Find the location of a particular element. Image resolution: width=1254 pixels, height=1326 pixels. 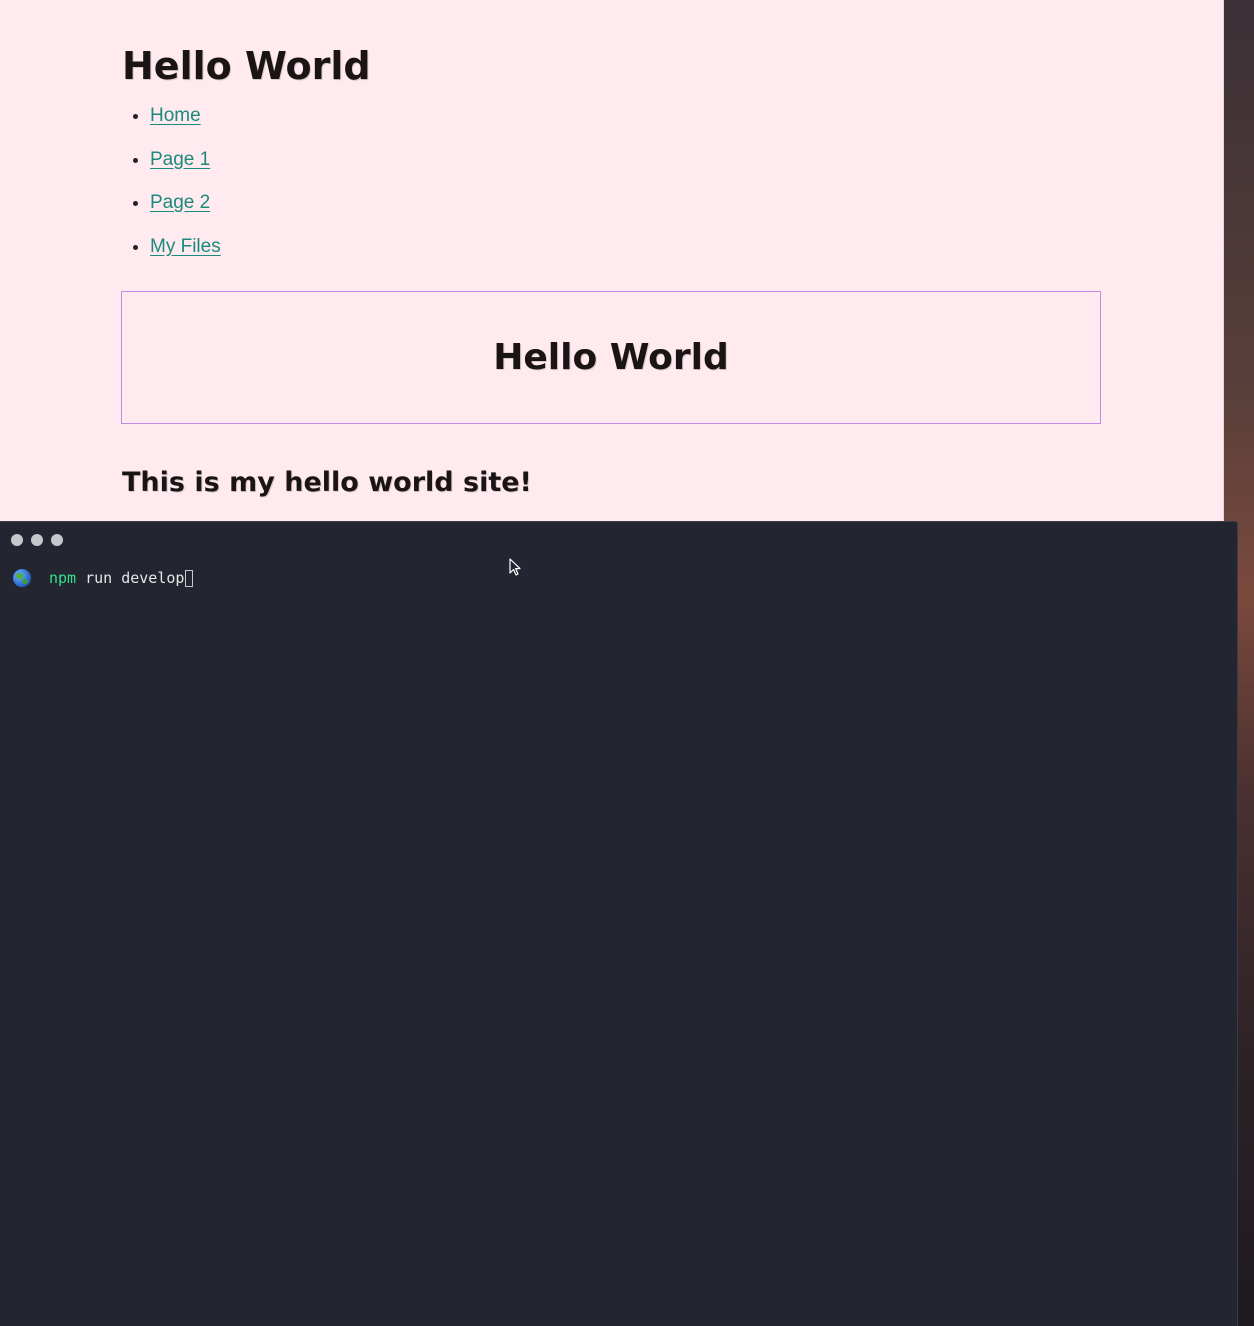

zoom-window-button is located at coordinates (57, 540).